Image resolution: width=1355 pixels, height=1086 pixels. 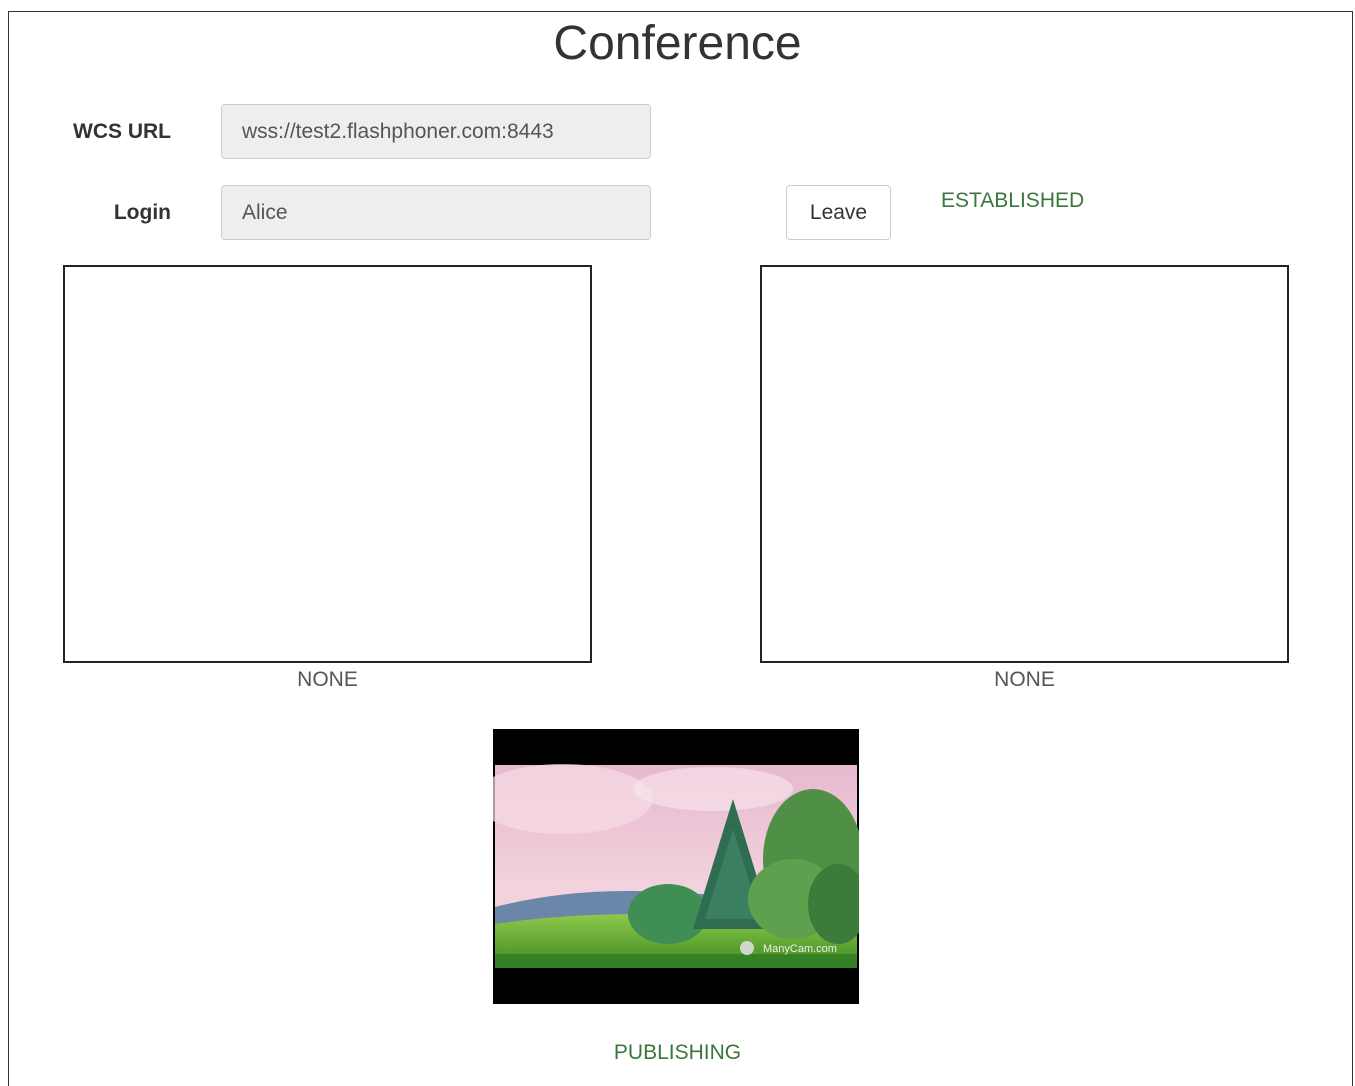 What do you see at coordinates (1024, 679) in the screenshot?
I see `participant-2-status: NONE` at bounding box center [1024, 679].